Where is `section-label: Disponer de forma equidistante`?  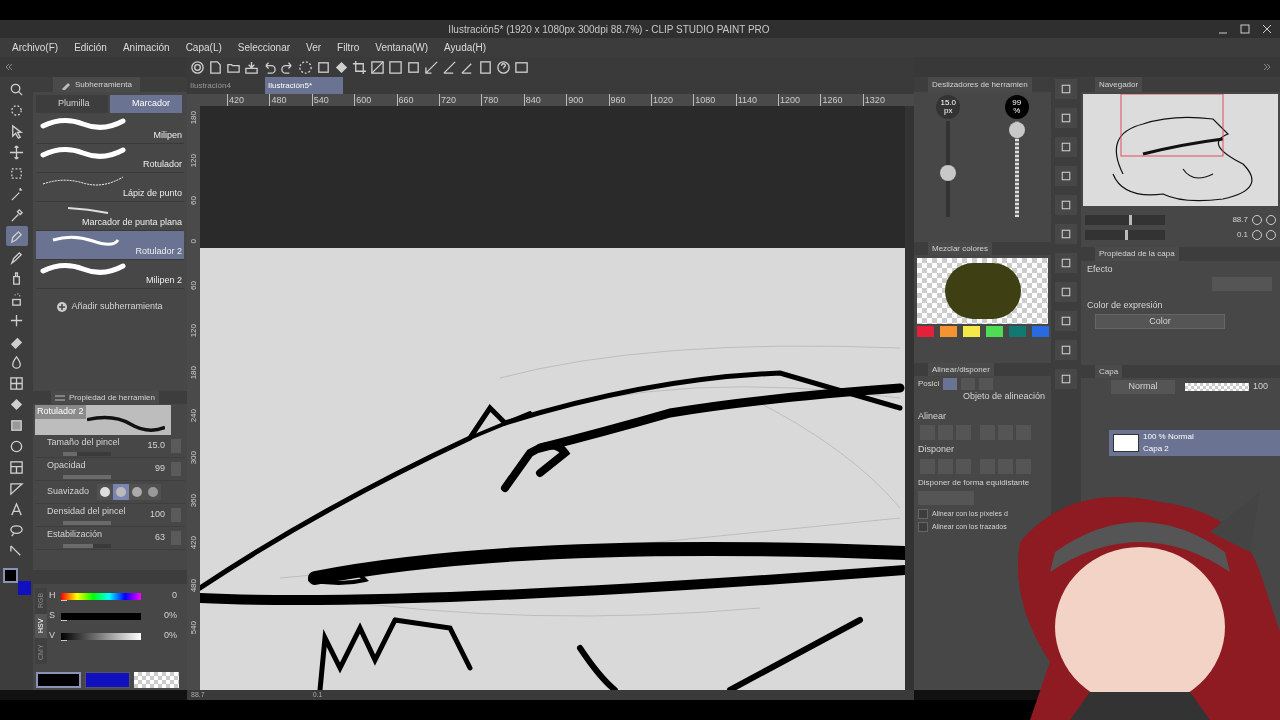
section-label: Disponer de forma equidistante is located at coordinates (974, 482).